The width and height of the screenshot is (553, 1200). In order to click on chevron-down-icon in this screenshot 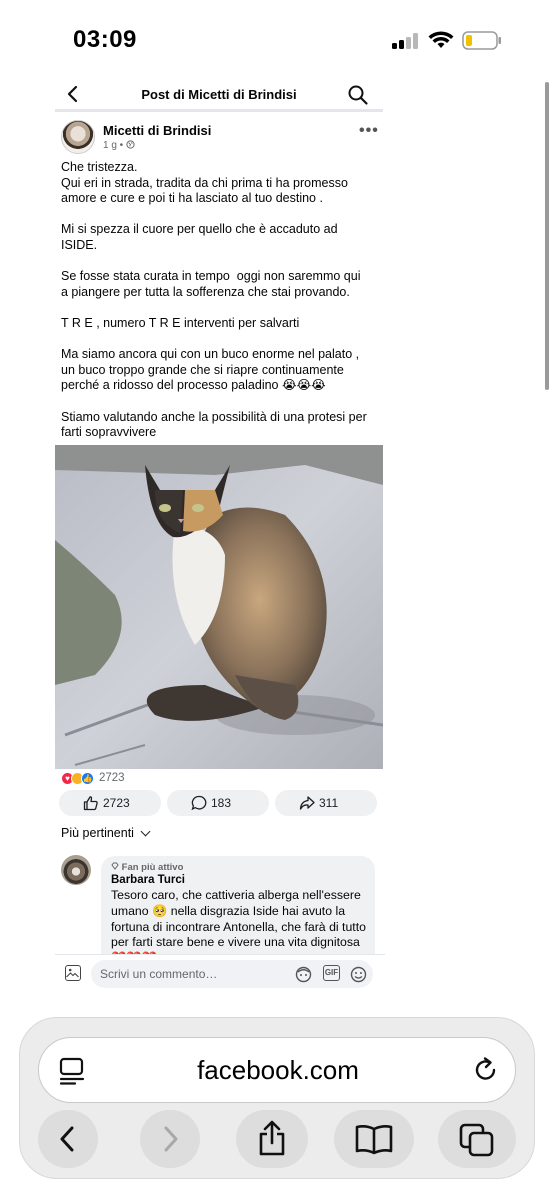, I will do `click(145, 831)`.